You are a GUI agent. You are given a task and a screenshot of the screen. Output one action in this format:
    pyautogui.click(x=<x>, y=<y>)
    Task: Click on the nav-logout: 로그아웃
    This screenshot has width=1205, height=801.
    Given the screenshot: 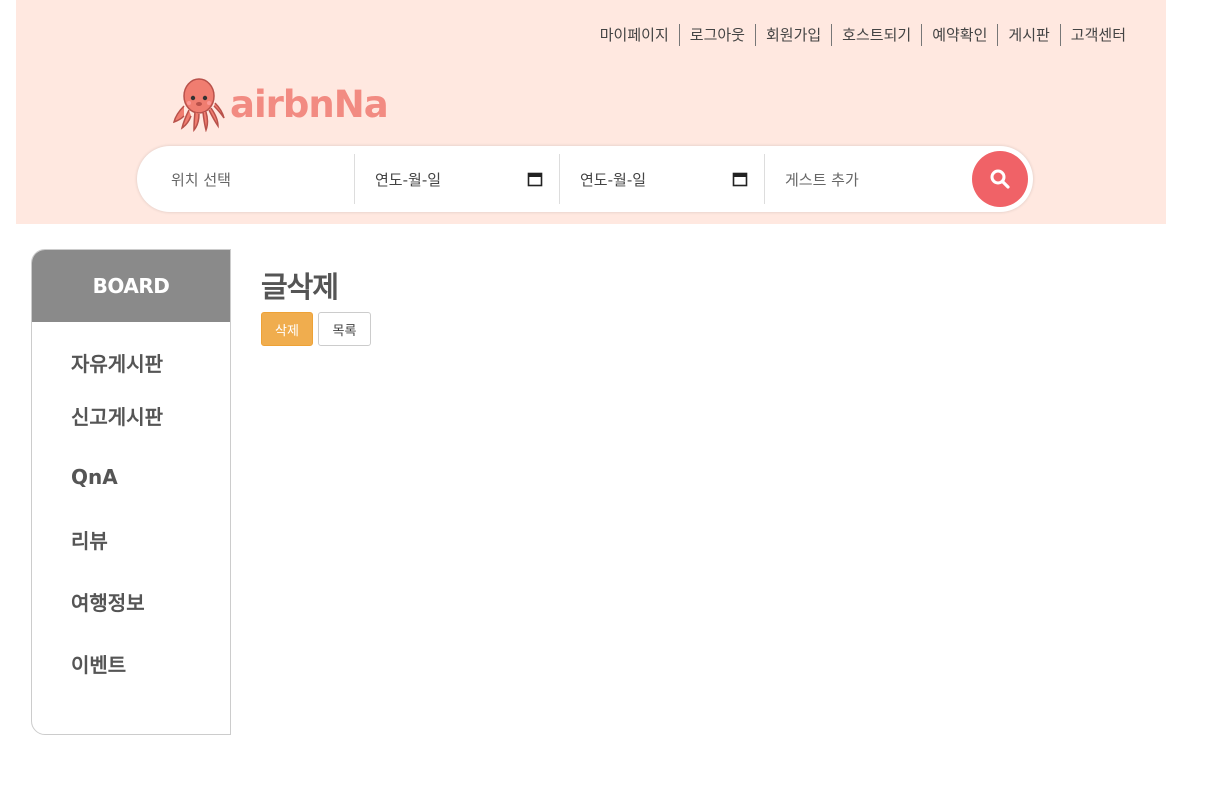 What is the action you would take?
    pyautogui.click(x=716, y=35)
    